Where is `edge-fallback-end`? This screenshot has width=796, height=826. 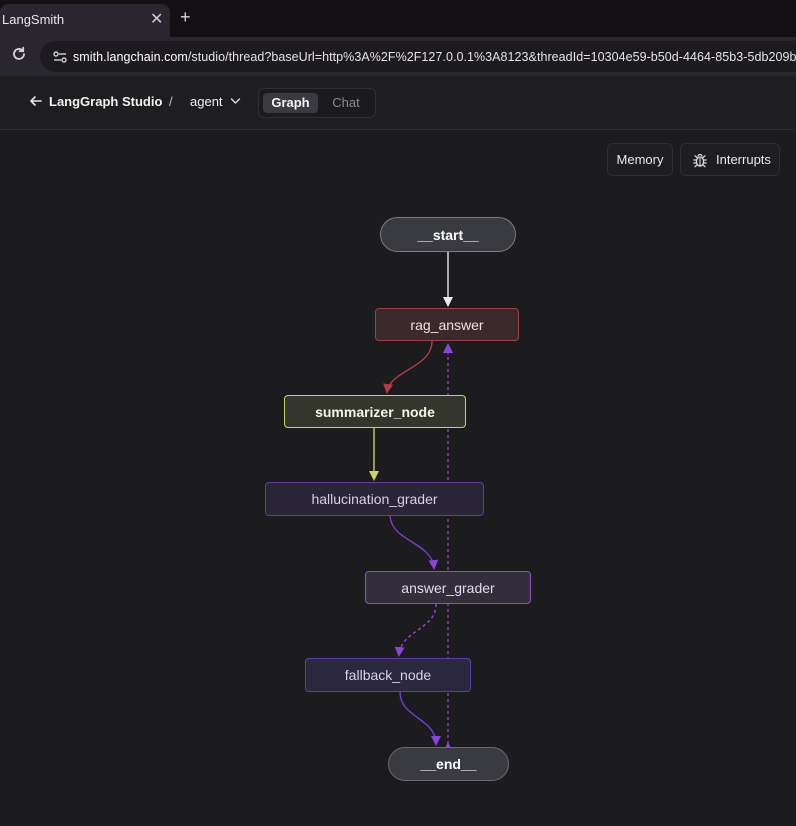
edge-fallback-end is located at coordinates (420, 718).